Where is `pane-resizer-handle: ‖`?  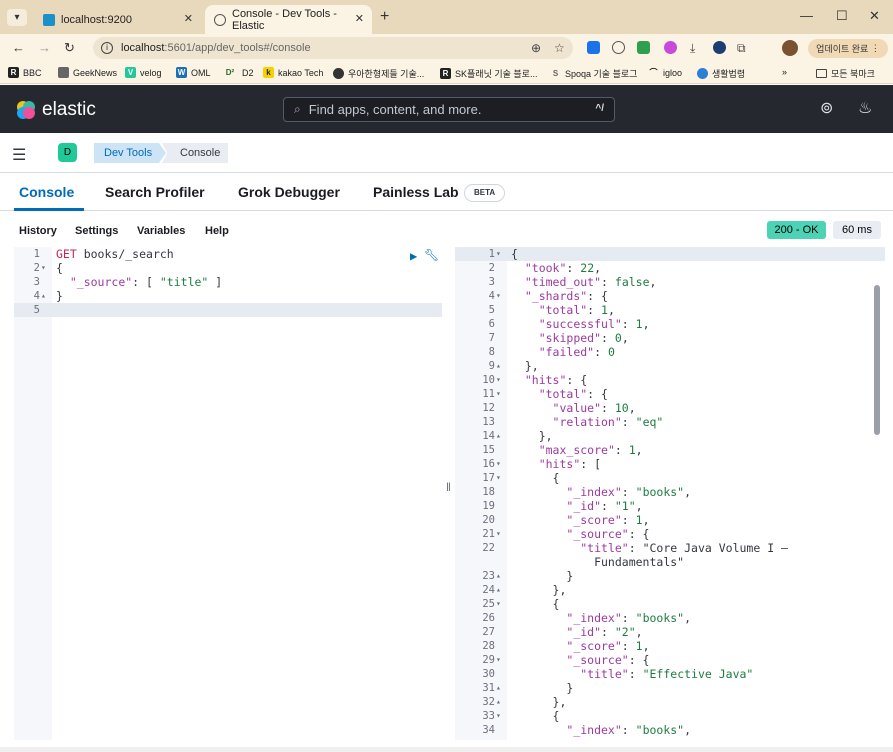 pane-resizer-handle: ‖ is located at coordinates (448, 487).